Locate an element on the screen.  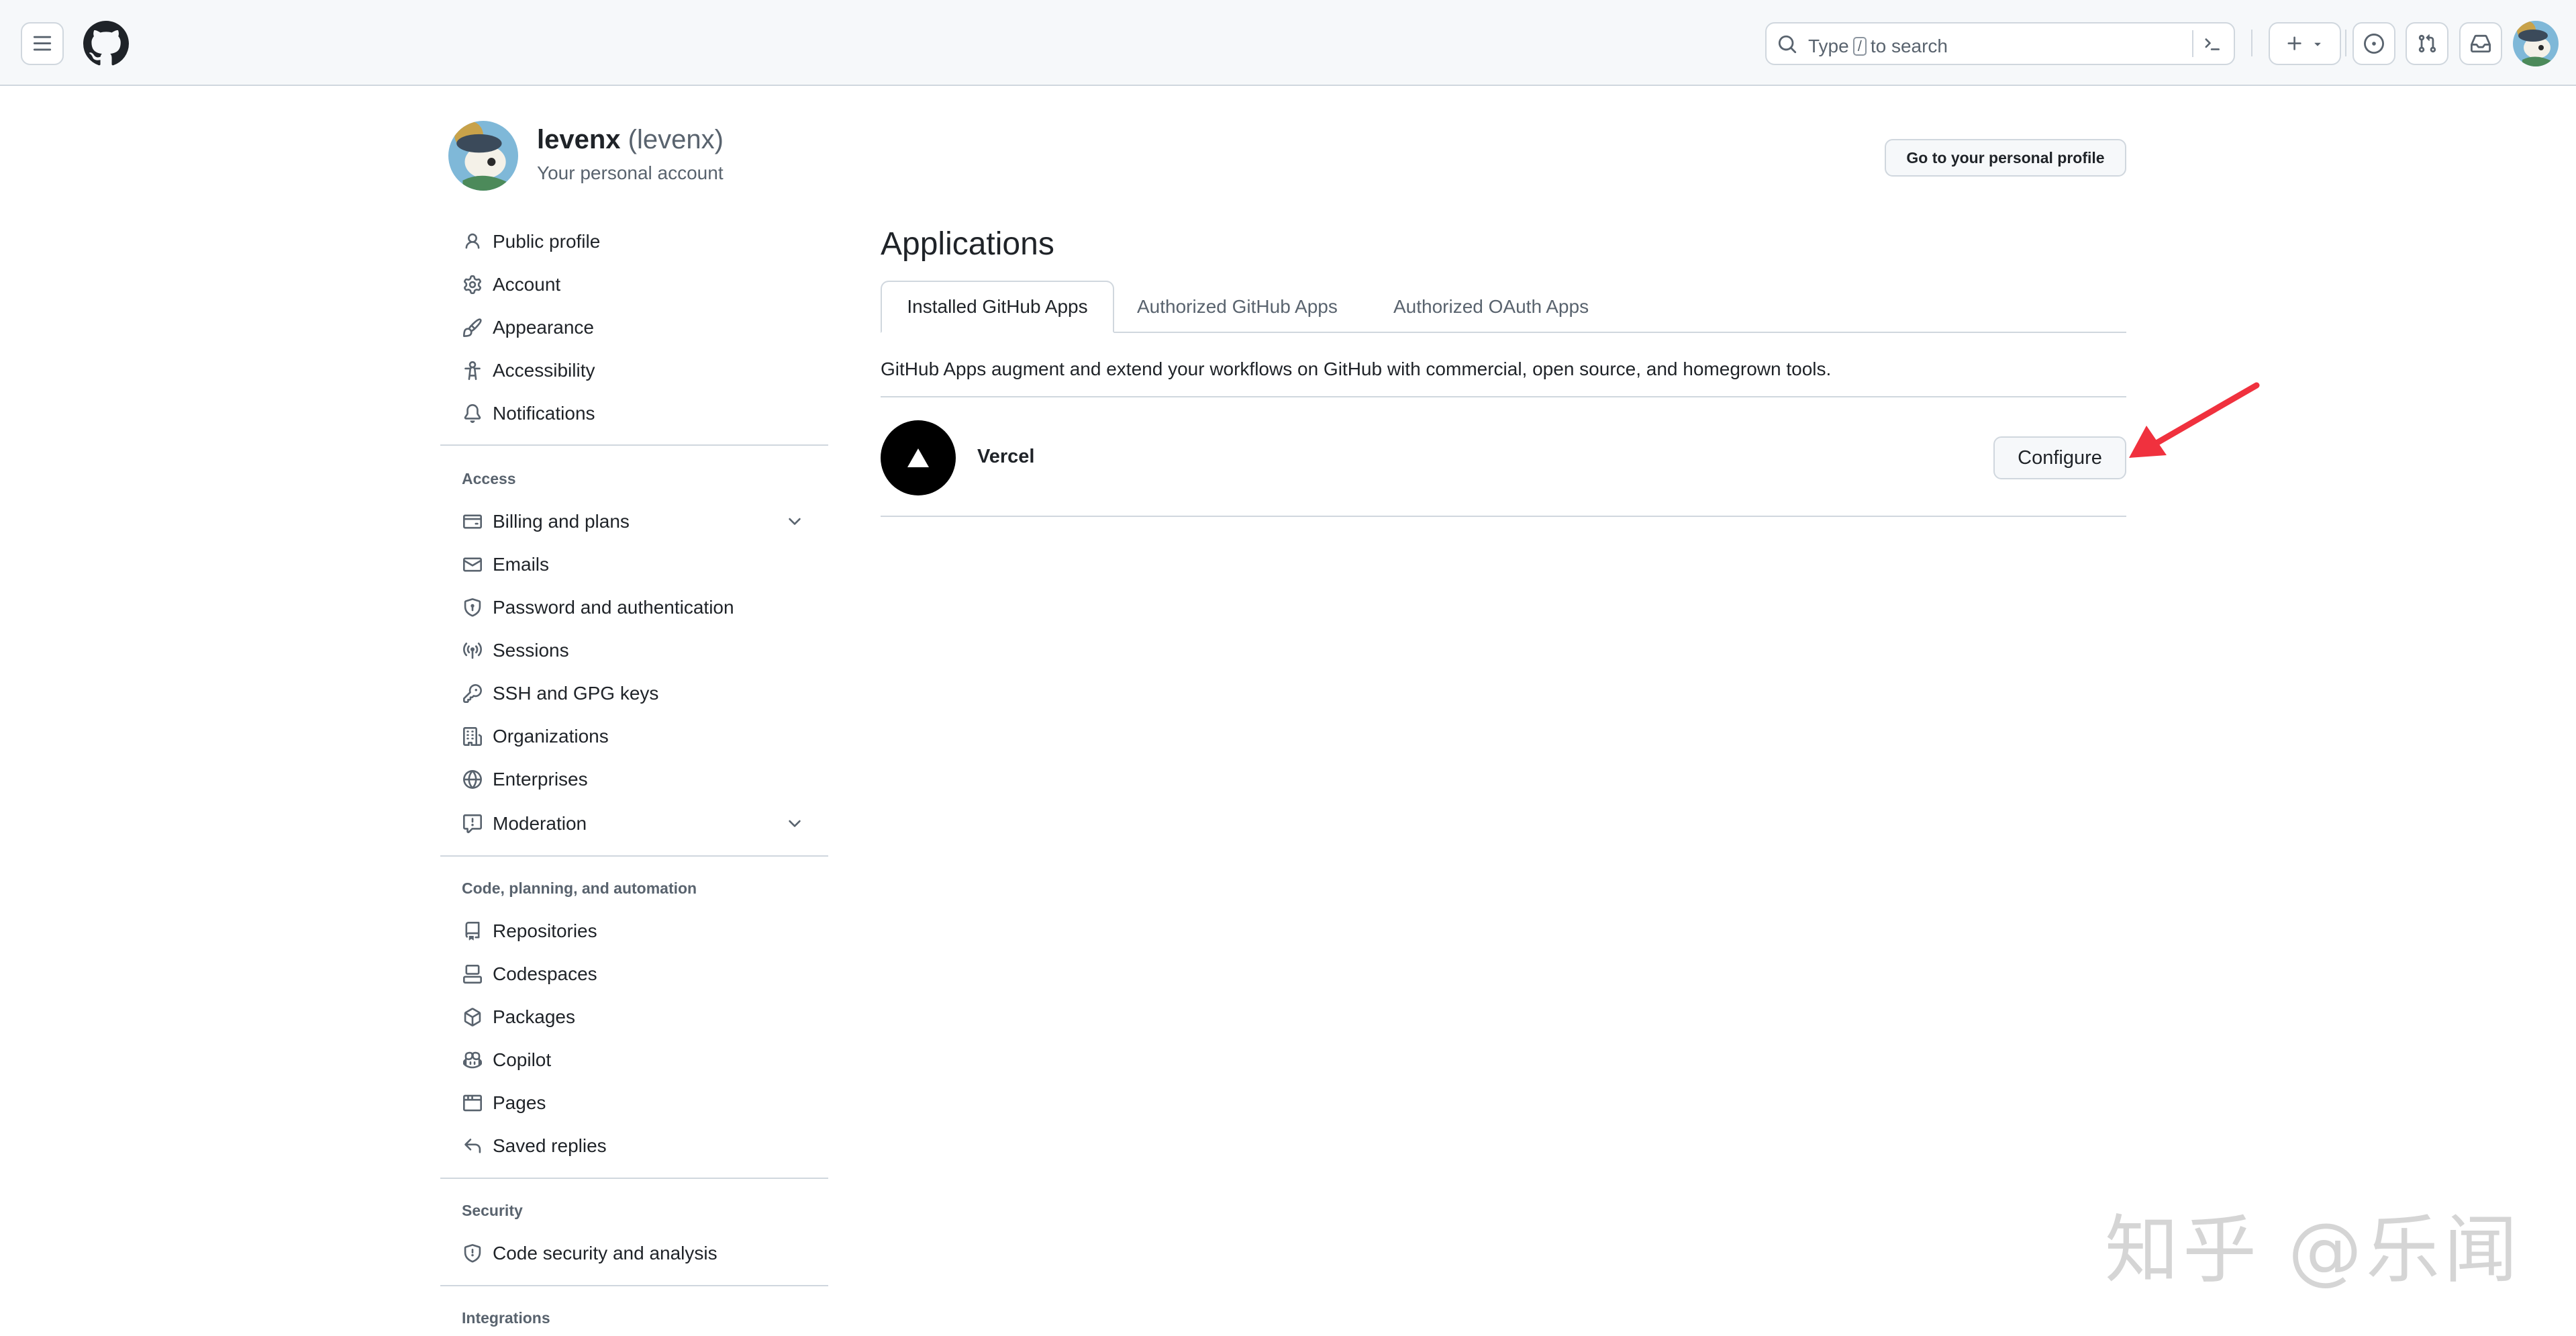
sidebar-item-appearance: Appearance is located at coordinates (528, 327).